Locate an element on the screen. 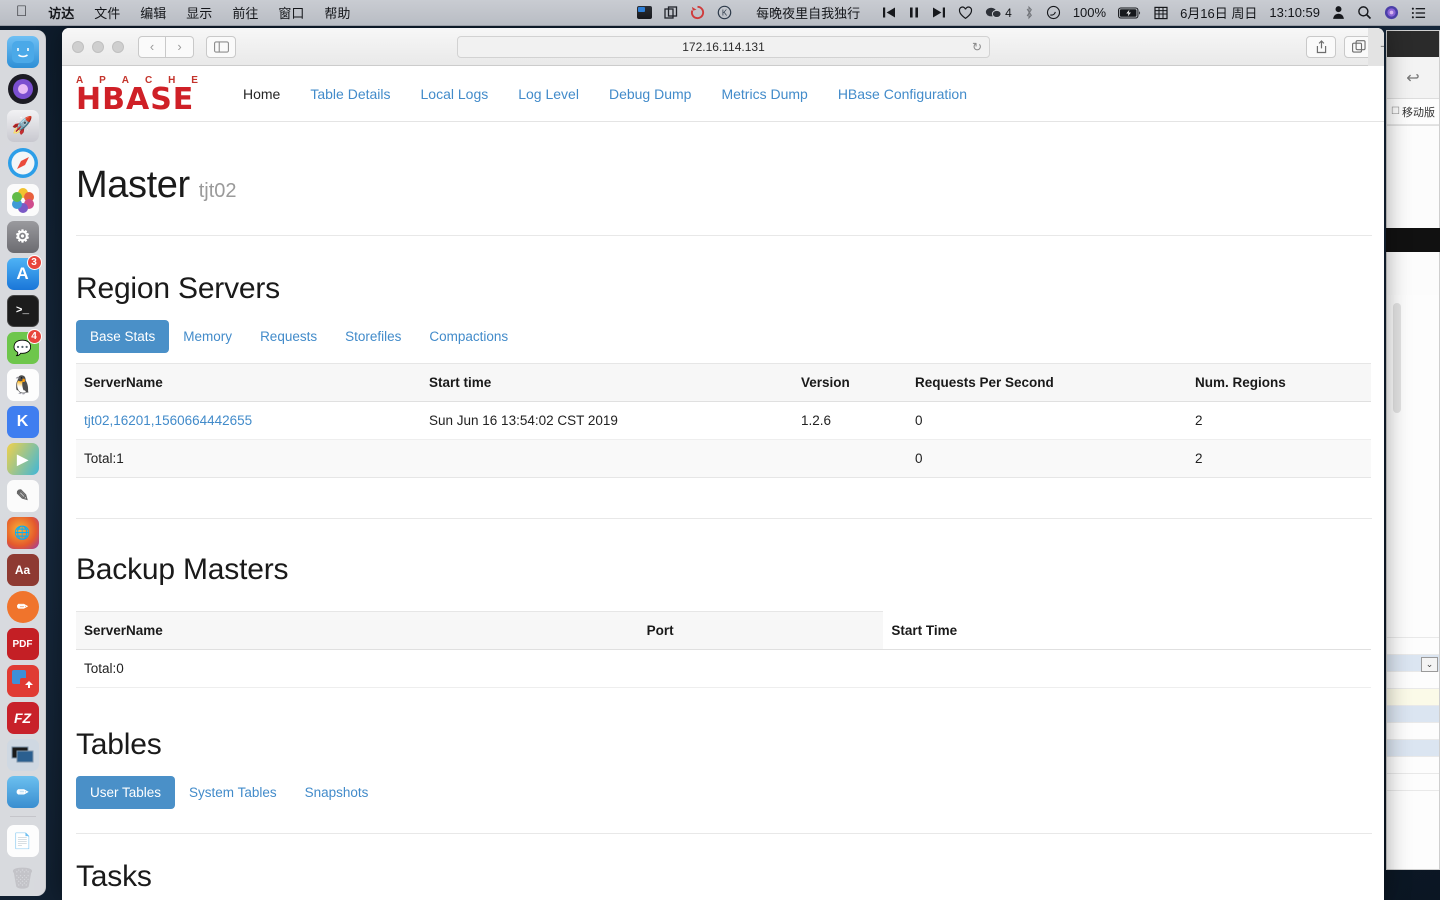 The image size is (1440, 900). dock-item-kuaishou: K is located at coordinates (22, 422).